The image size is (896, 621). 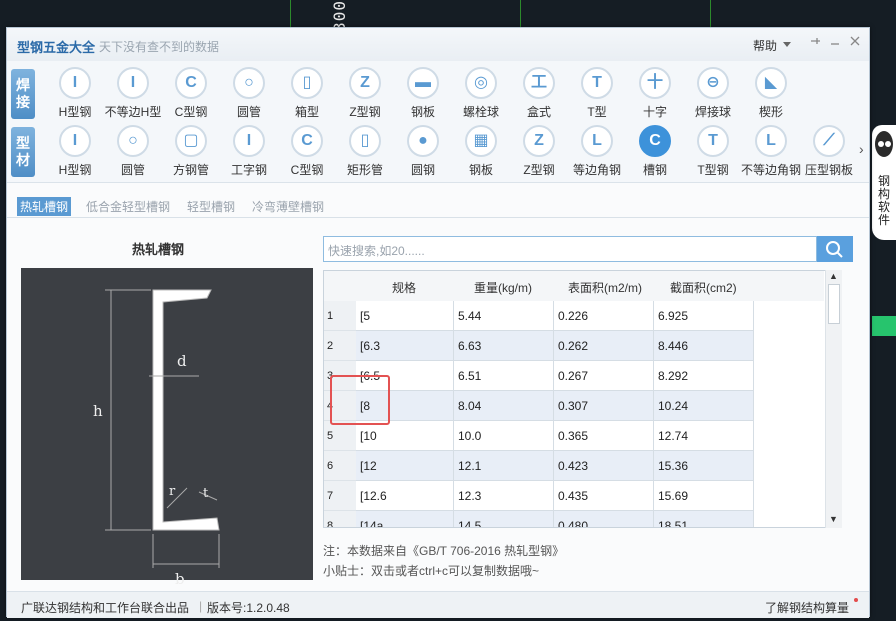 What do you see at coordinates (364, 95) in the screenshot?
I see `tool-0-5: Z Z型钢` at bounding box center [364, 95].